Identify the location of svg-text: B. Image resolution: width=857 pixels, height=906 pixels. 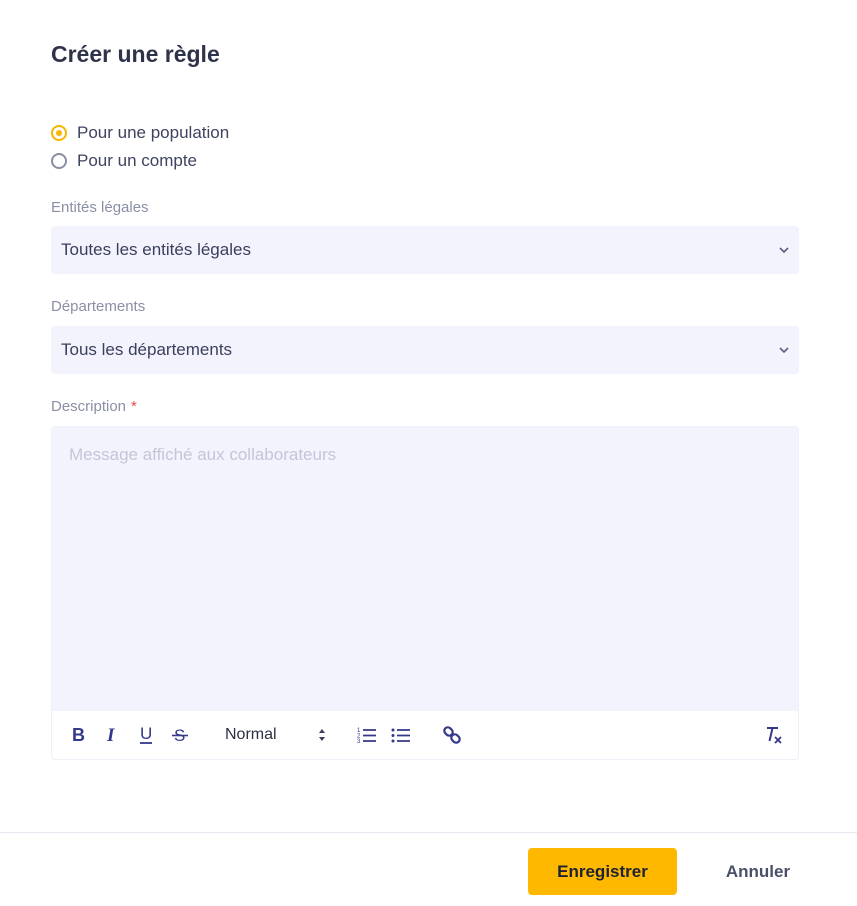
(78, 735).